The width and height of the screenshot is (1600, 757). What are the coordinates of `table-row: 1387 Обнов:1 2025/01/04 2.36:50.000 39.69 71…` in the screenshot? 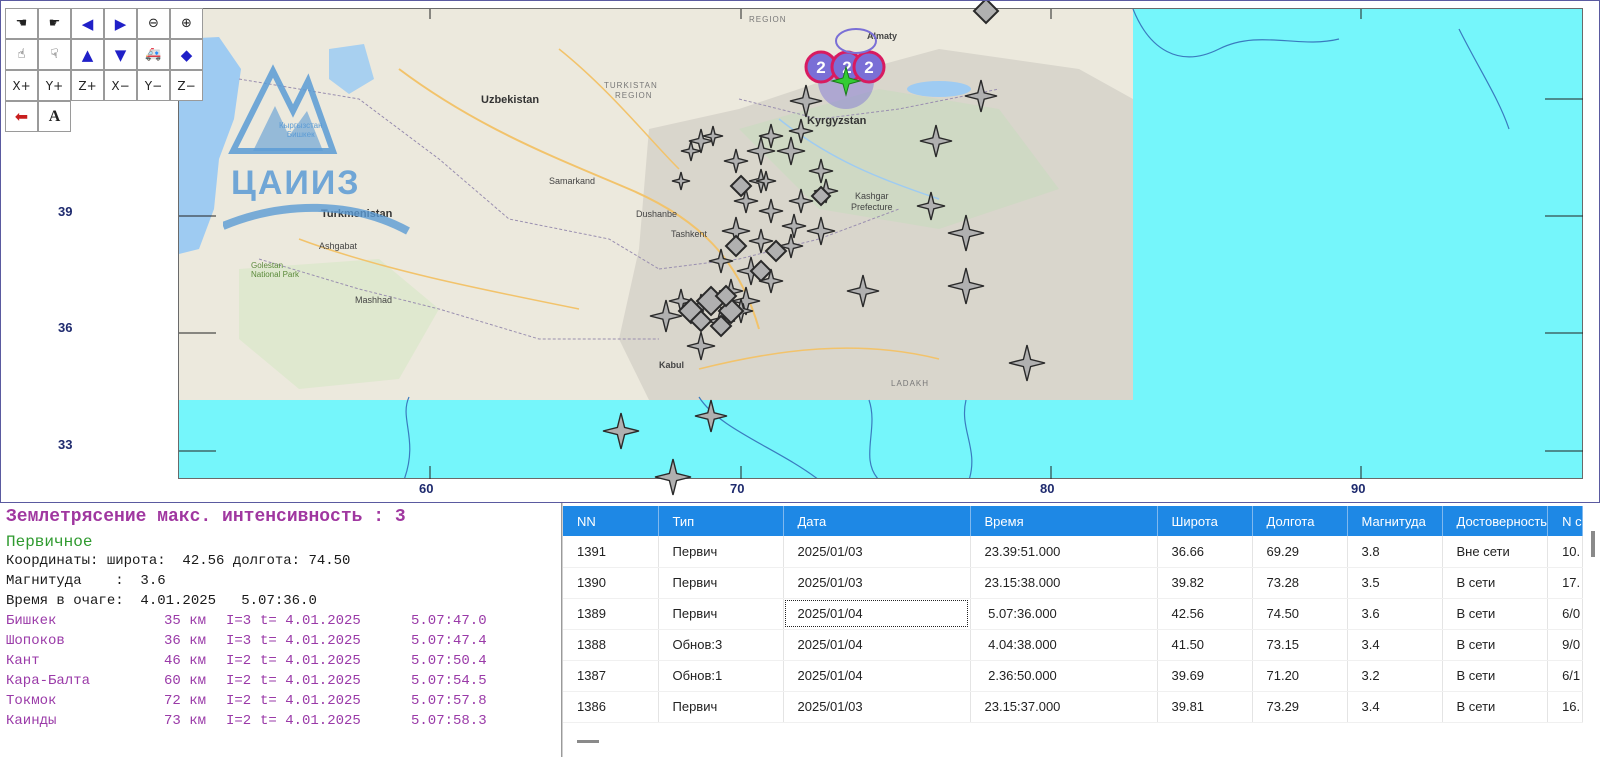 It's located at (1073, 676).